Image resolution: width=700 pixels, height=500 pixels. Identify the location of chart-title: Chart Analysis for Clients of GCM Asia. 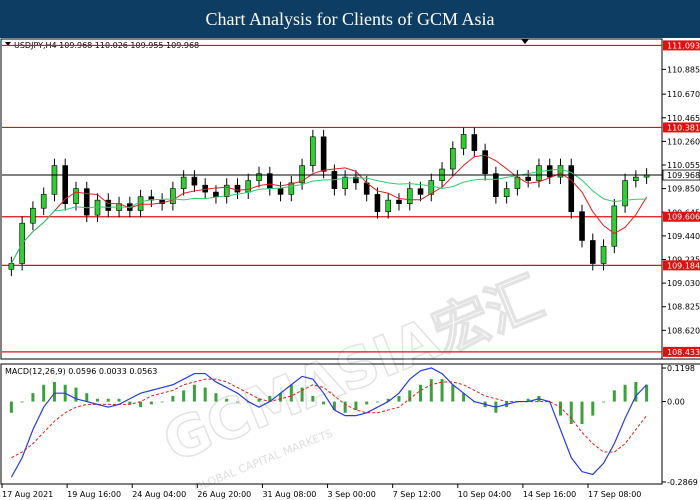
(350, 18).